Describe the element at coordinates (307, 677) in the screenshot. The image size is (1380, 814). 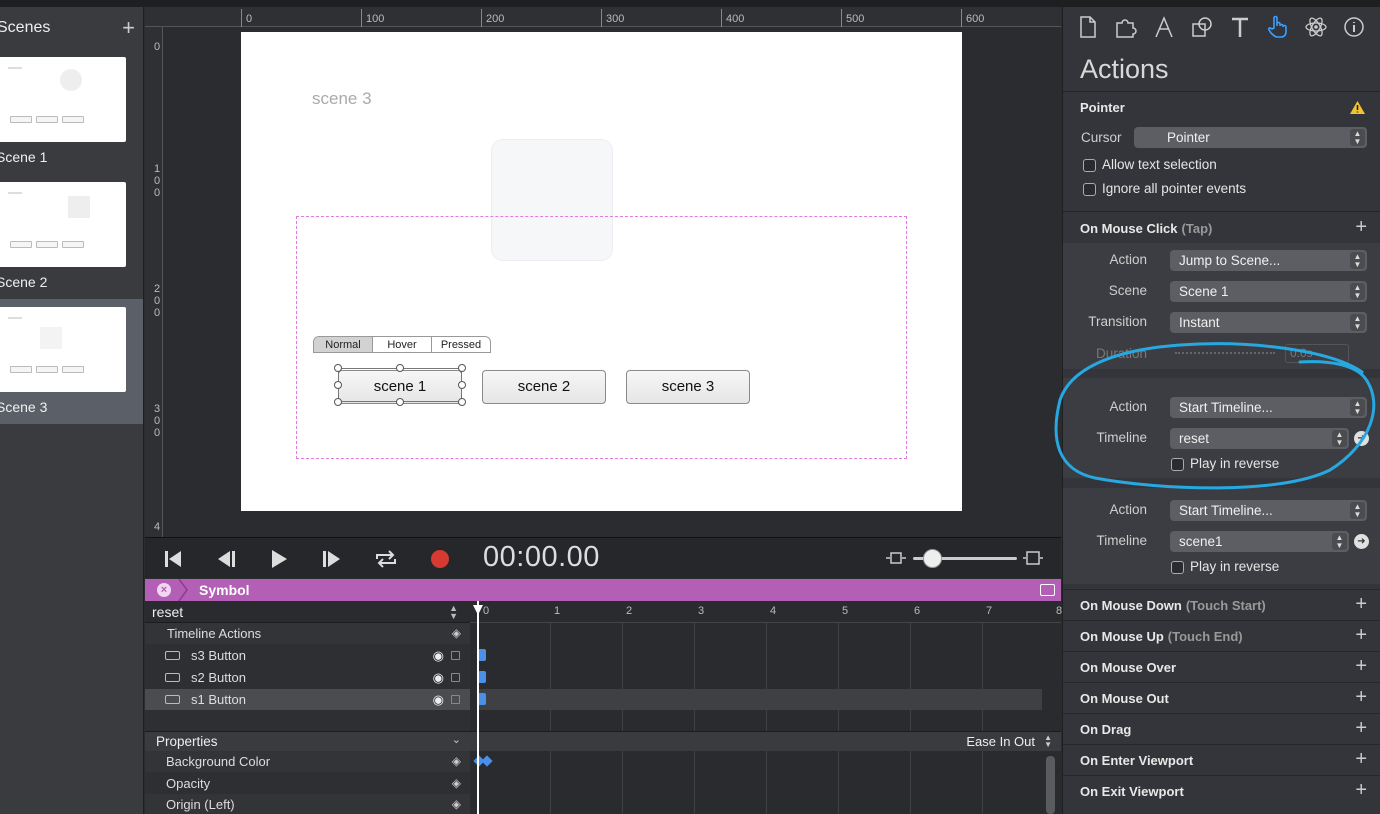
I see `timeline-layer-row: s2 Button ◉` at that location.